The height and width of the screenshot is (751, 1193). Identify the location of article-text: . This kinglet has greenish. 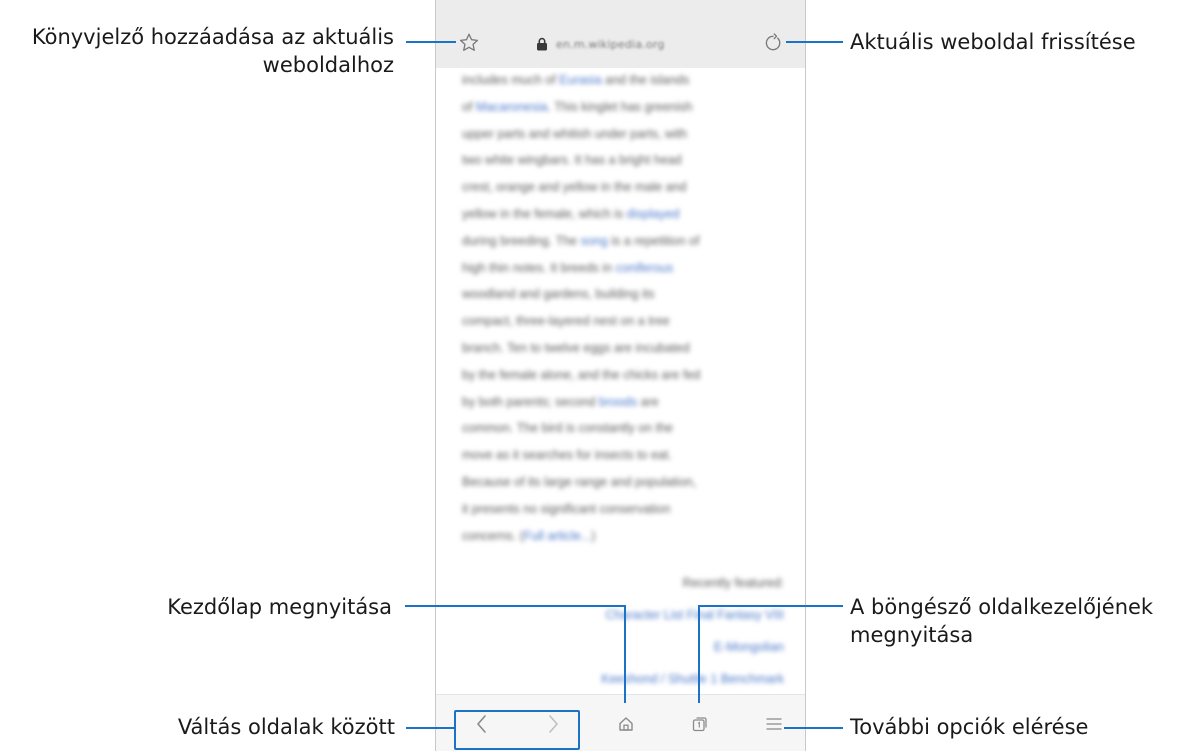
(620, 106).